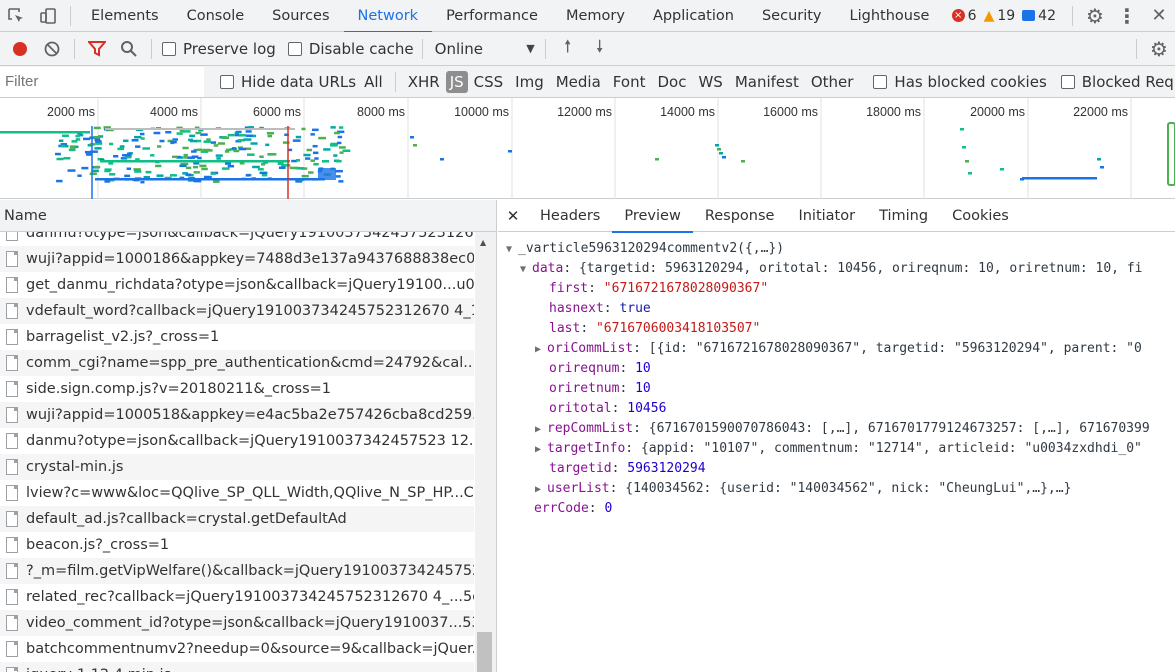  I want to click on tab-network: Network, so click(388, 16).